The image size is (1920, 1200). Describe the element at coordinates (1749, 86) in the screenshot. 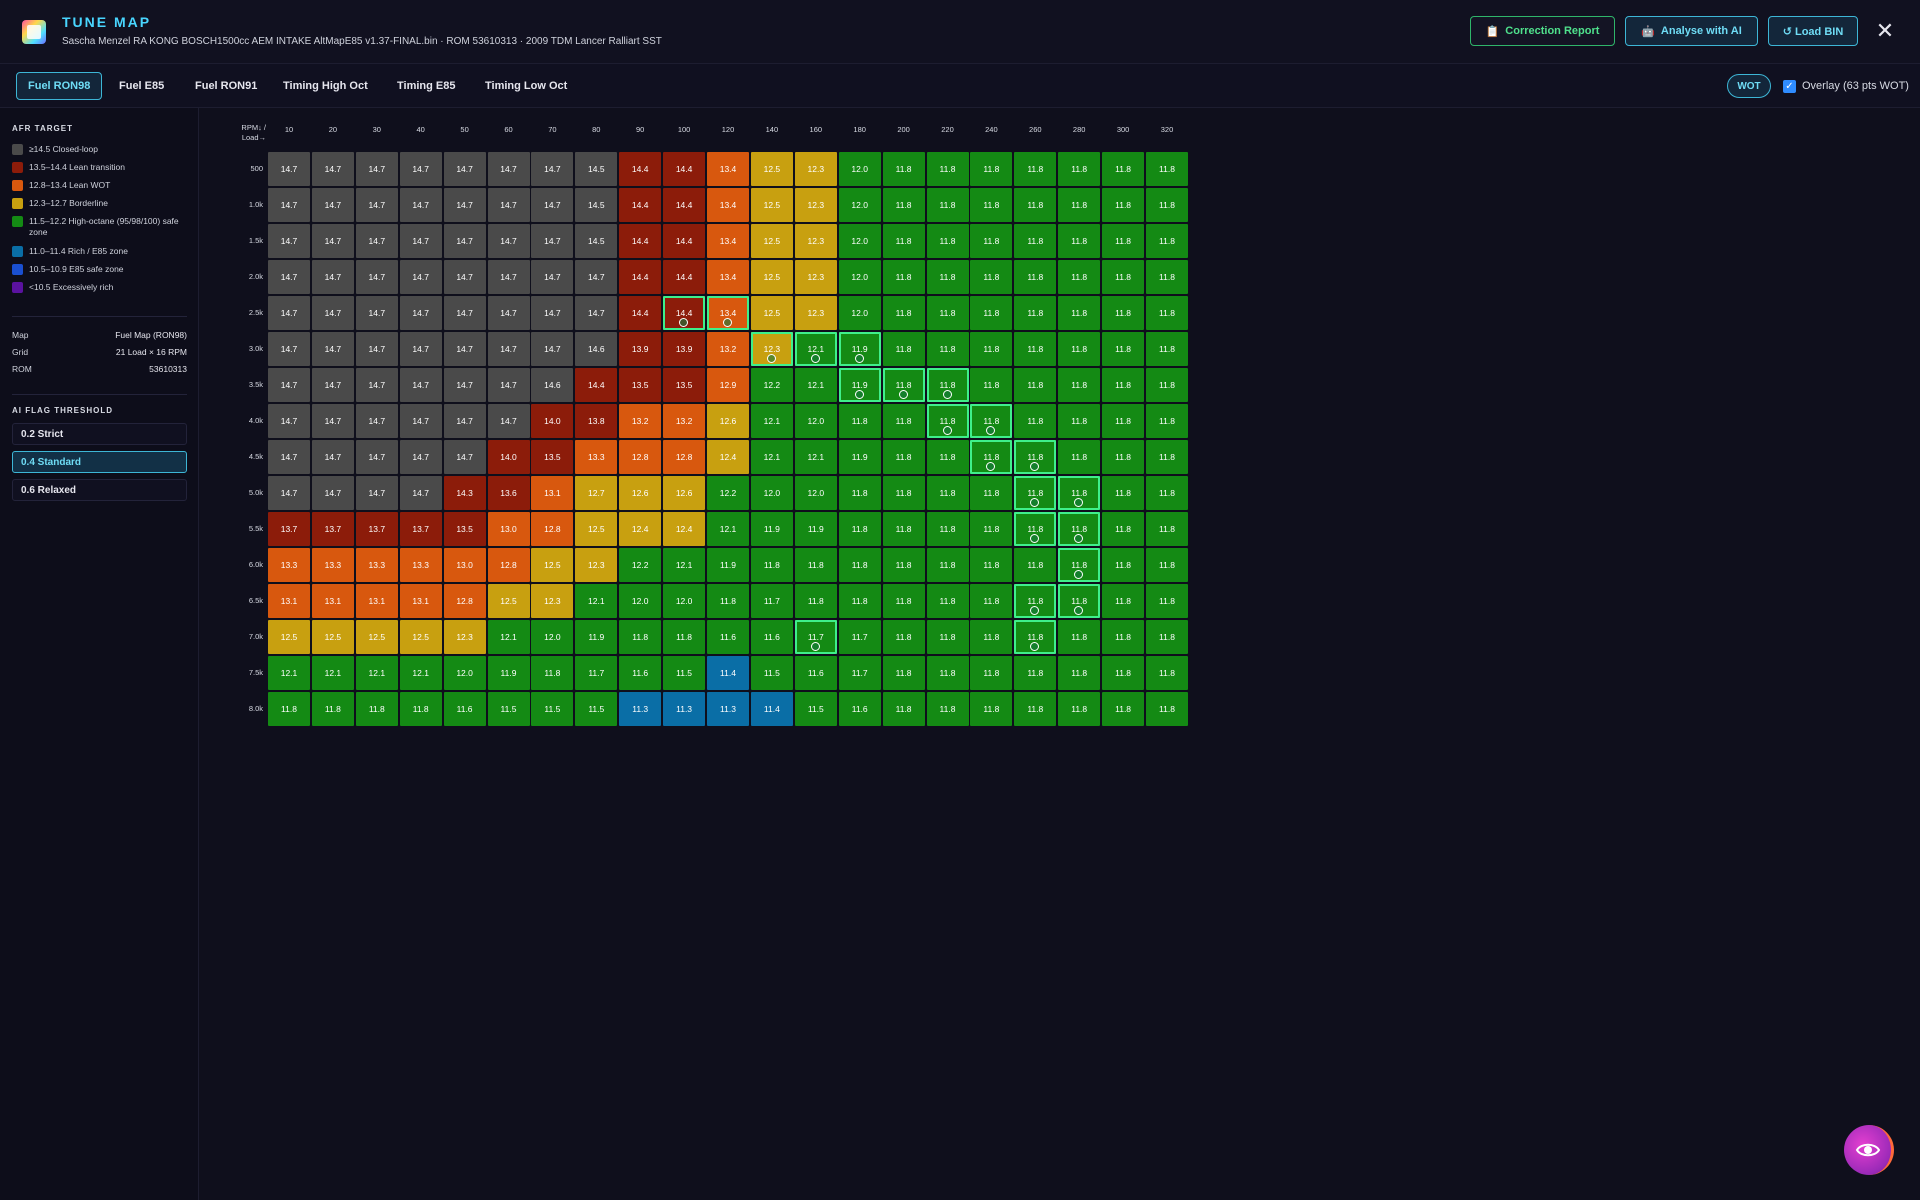

I see `wot-badge: WOT` at that location.